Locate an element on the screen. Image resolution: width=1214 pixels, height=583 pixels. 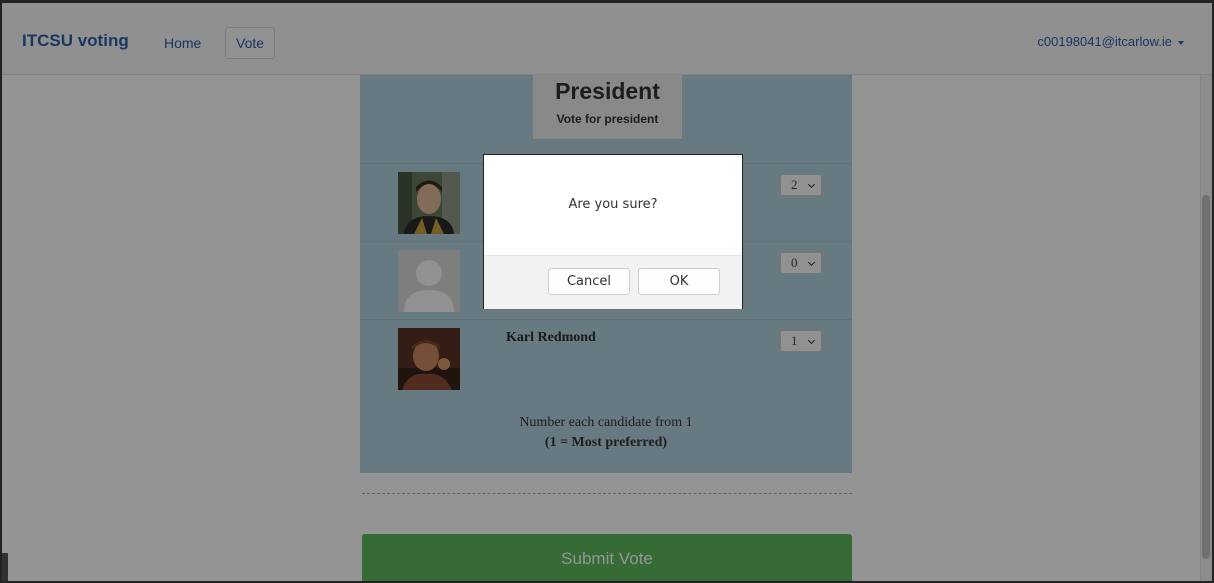
dialog-footer: Cancel OK is located at coordinates (613, 282).